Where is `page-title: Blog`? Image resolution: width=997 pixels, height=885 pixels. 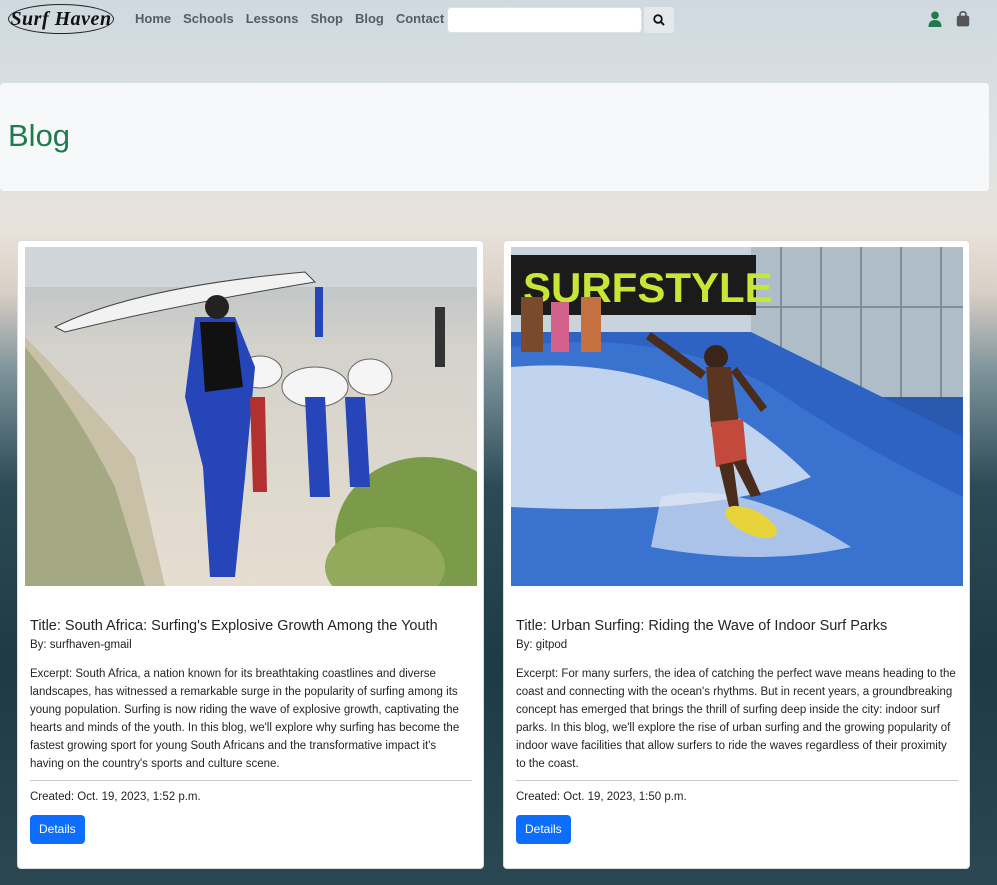
page-title: Blog is located at coordinates (39, 135).